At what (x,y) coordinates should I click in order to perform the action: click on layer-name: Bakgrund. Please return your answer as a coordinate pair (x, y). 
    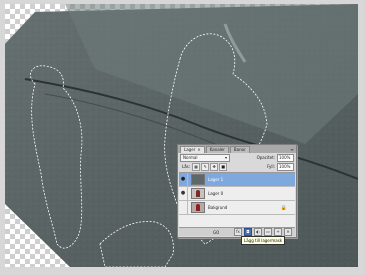
    Looking at the image, I should click on (218, 207).